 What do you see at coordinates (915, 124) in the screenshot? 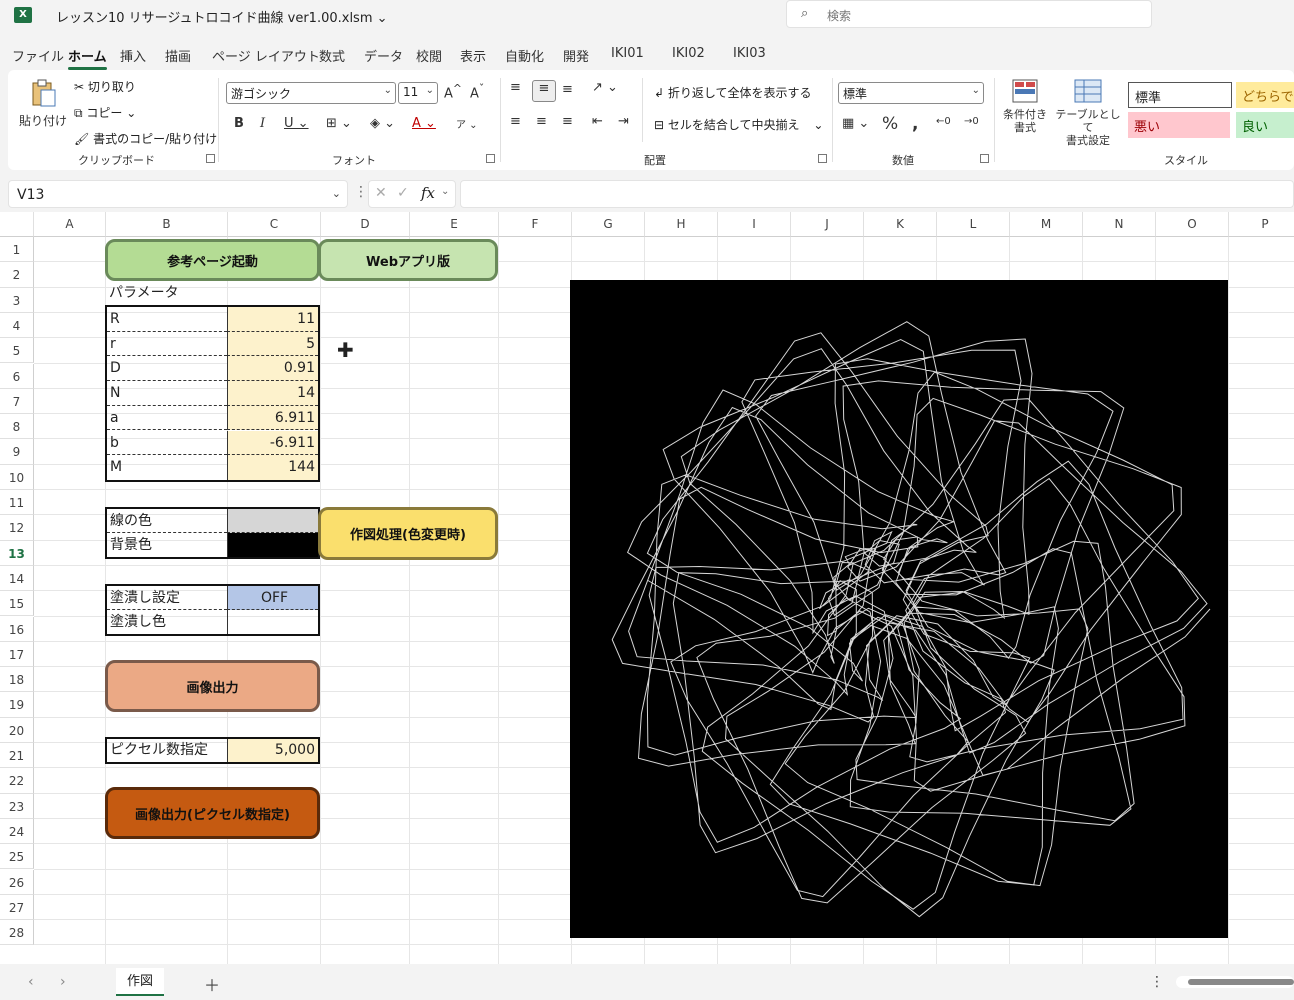
I see `comma-icon: ,` at bounding box center [915, 124].